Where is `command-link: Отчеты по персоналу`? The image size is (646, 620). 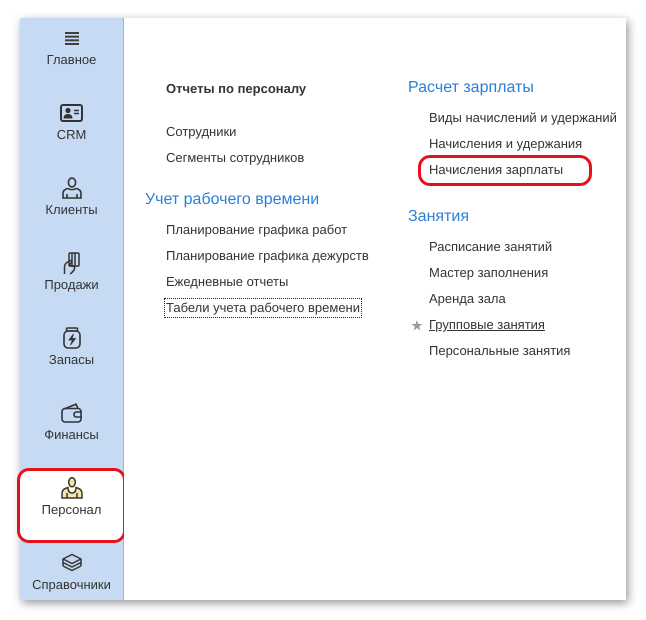
command-link: Отчеты по персоналу is located at coordinates (236, 89).